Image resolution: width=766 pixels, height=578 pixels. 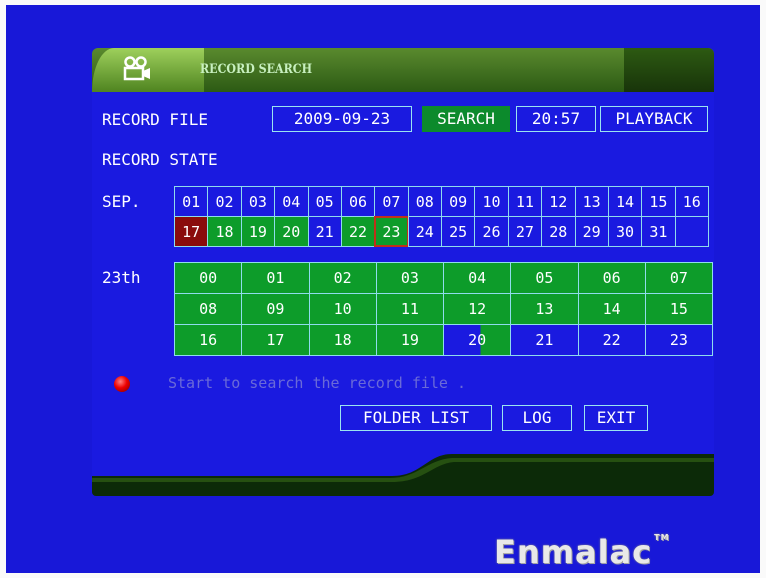 What do you see at coordinates (403, 475) in the screenshot?
I see `bottom-bar` at bounding box center [403, 475].